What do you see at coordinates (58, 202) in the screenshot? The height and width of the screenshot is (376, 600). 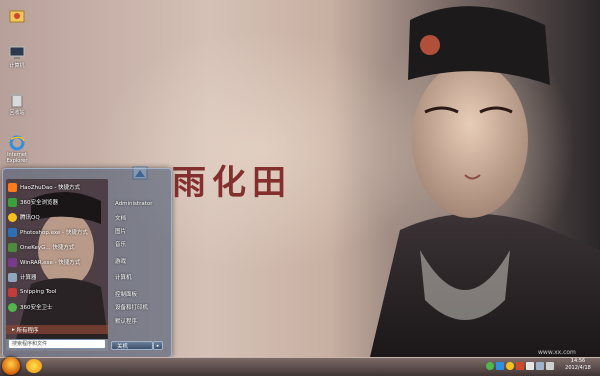 I see `start-menu-item: 360安全浏览器` at bounding box center [58, 202].